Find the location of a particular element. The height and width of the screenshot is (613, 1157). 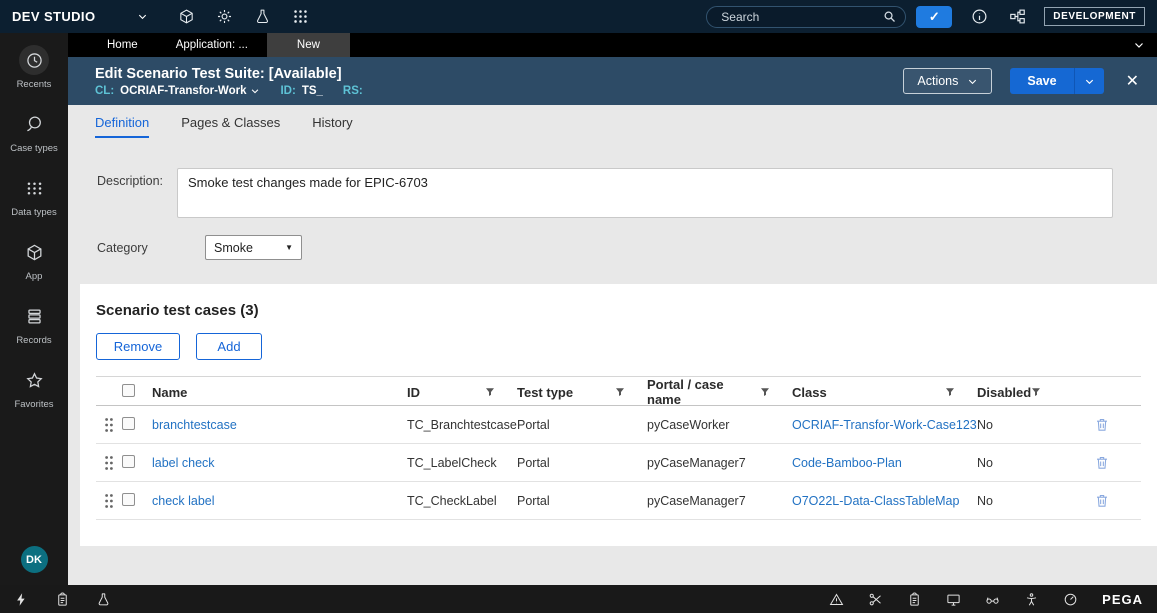

dots-grid-icon is located at coordinates (34, 188).